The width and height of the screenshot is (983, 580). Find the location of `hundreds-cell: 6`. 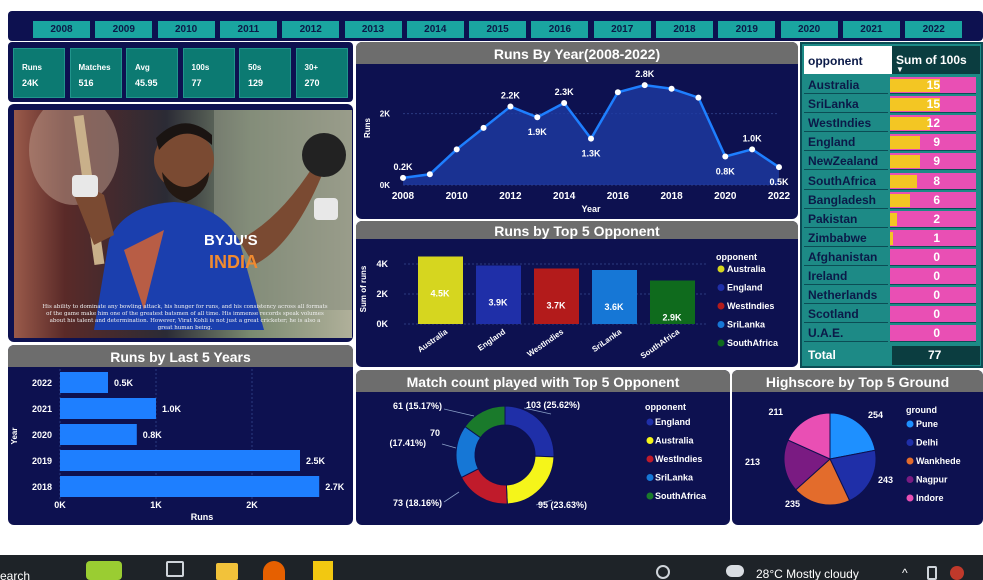

hundreds-cell: 6 is located at coordinates (933, 200).